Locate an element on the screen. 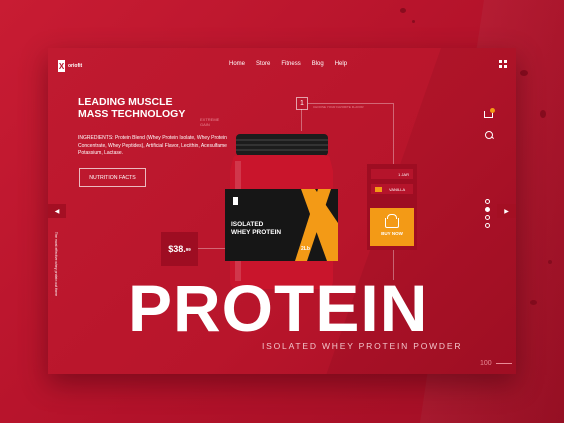 The image size is (564, 423). brand-logo: X oriofit is located at coordinates (70, 66).